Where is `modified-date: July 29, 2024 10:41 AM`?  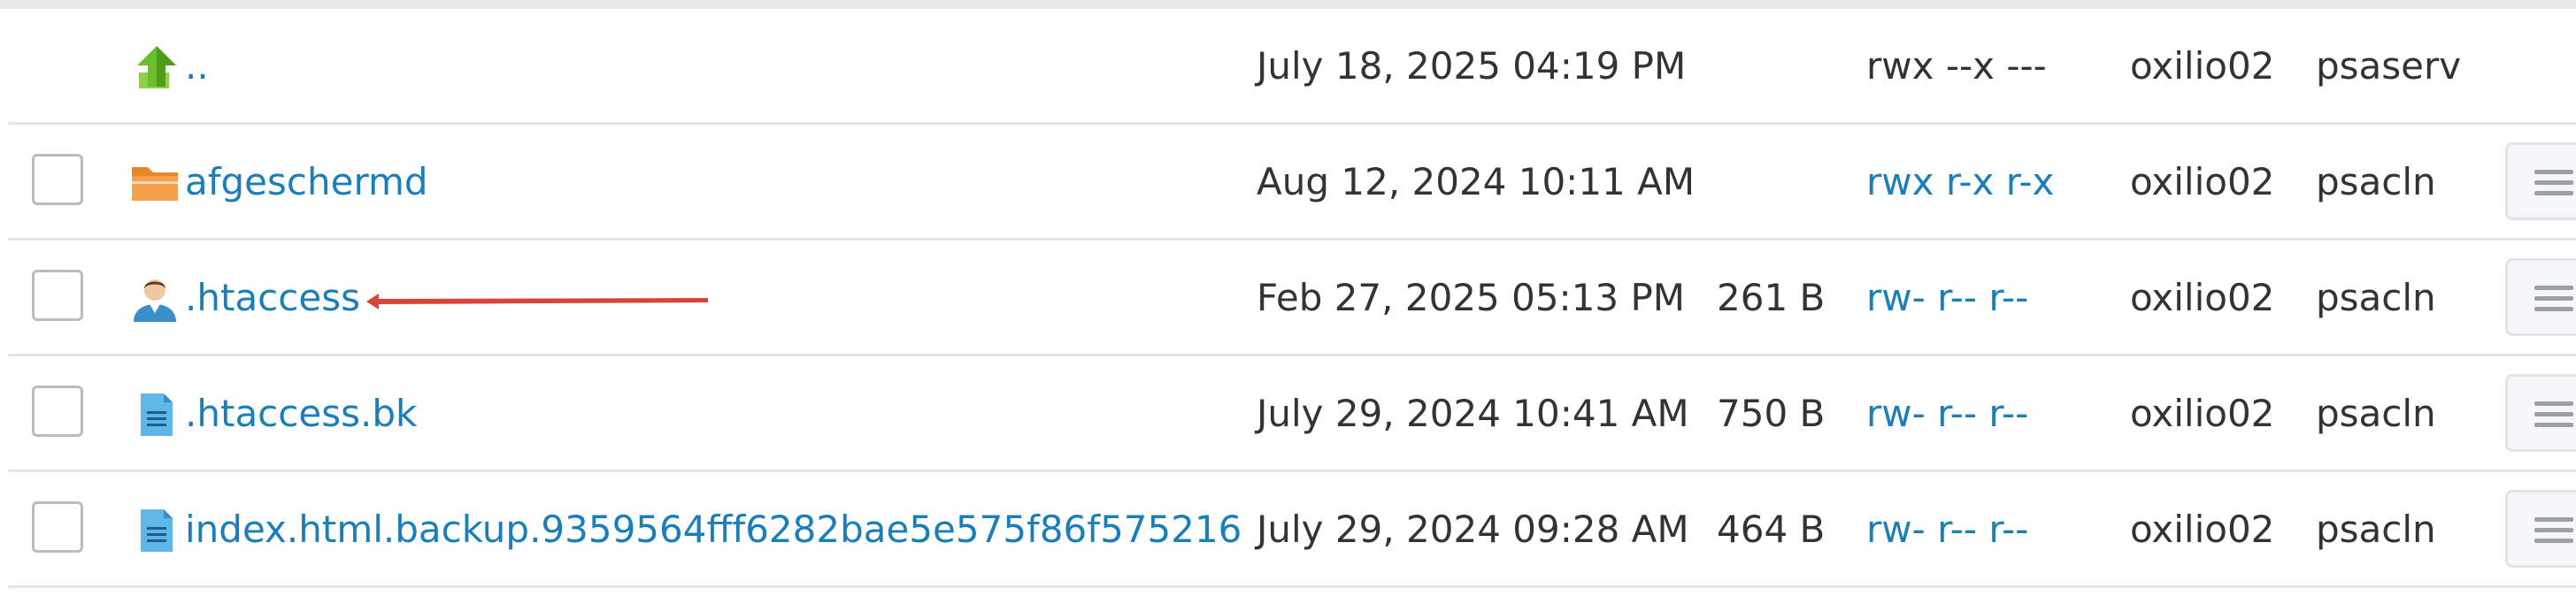 modified-date: July 29, 2024 10:41 AM is located at coordinates (1473, 413).